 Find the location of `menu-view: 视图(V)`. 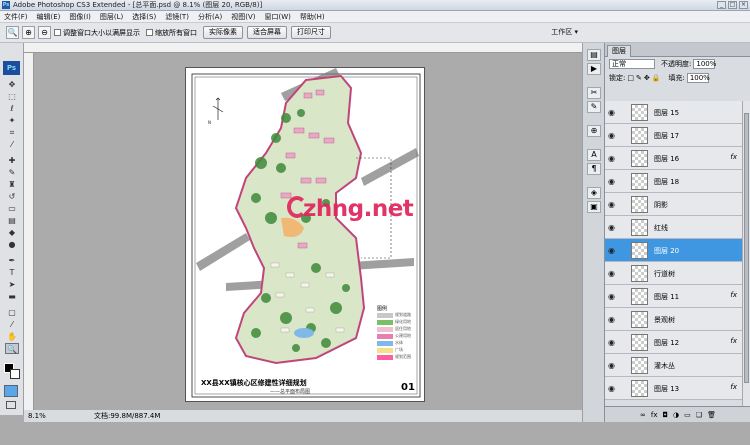

menu-view: 视图(V) is located at coordinates (243, 17).